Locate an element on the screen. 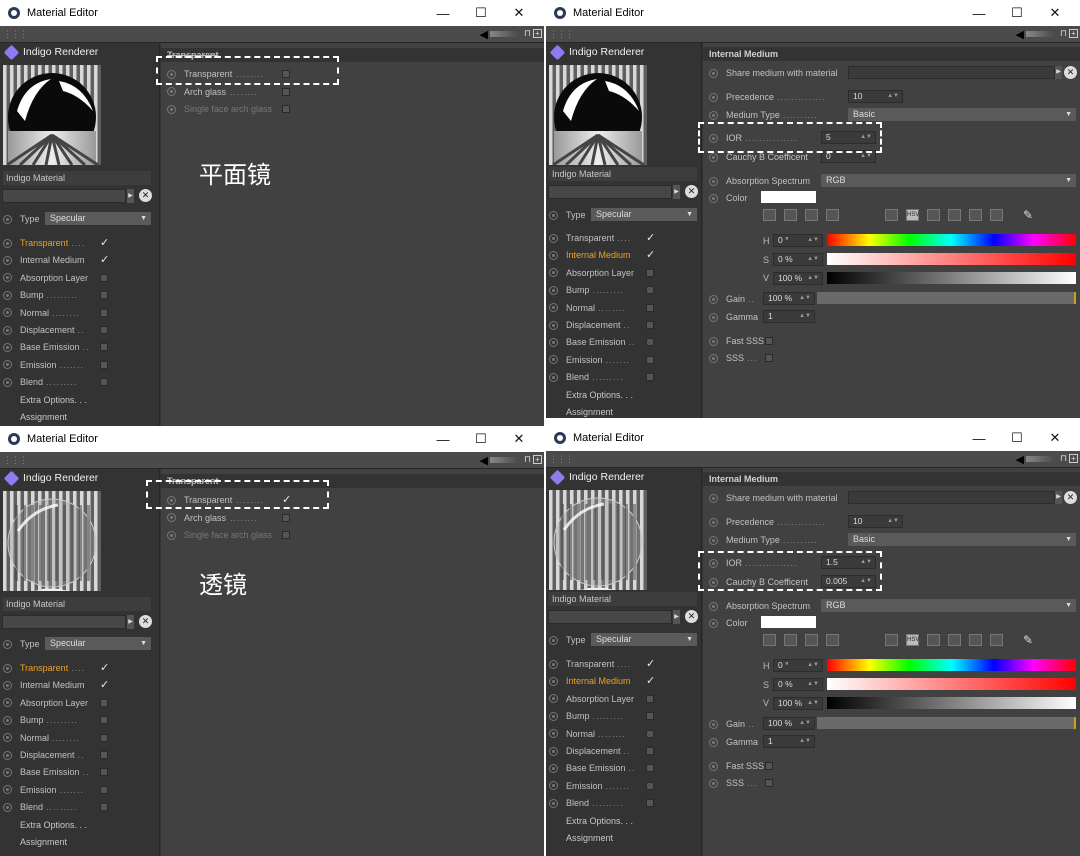 This screenshot has height=856, width=1080. material-name: Indigo Material is located at coordinates (77, 604).